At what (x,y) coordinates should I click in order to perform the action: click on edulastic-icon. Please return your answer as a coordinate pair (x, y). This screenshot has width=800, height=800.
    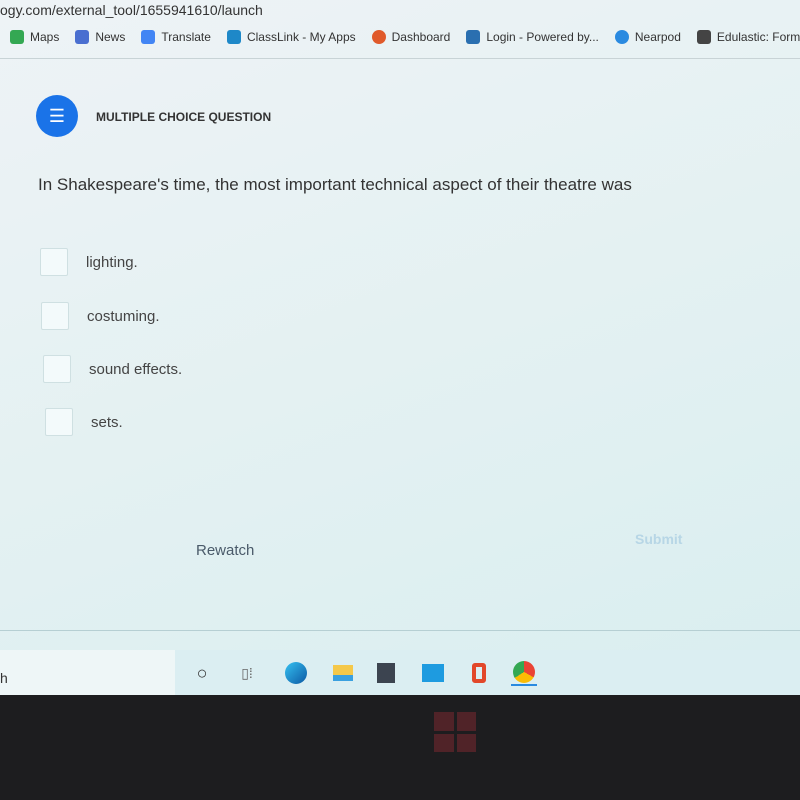
    Looking at the image, I should click on (703, 37).